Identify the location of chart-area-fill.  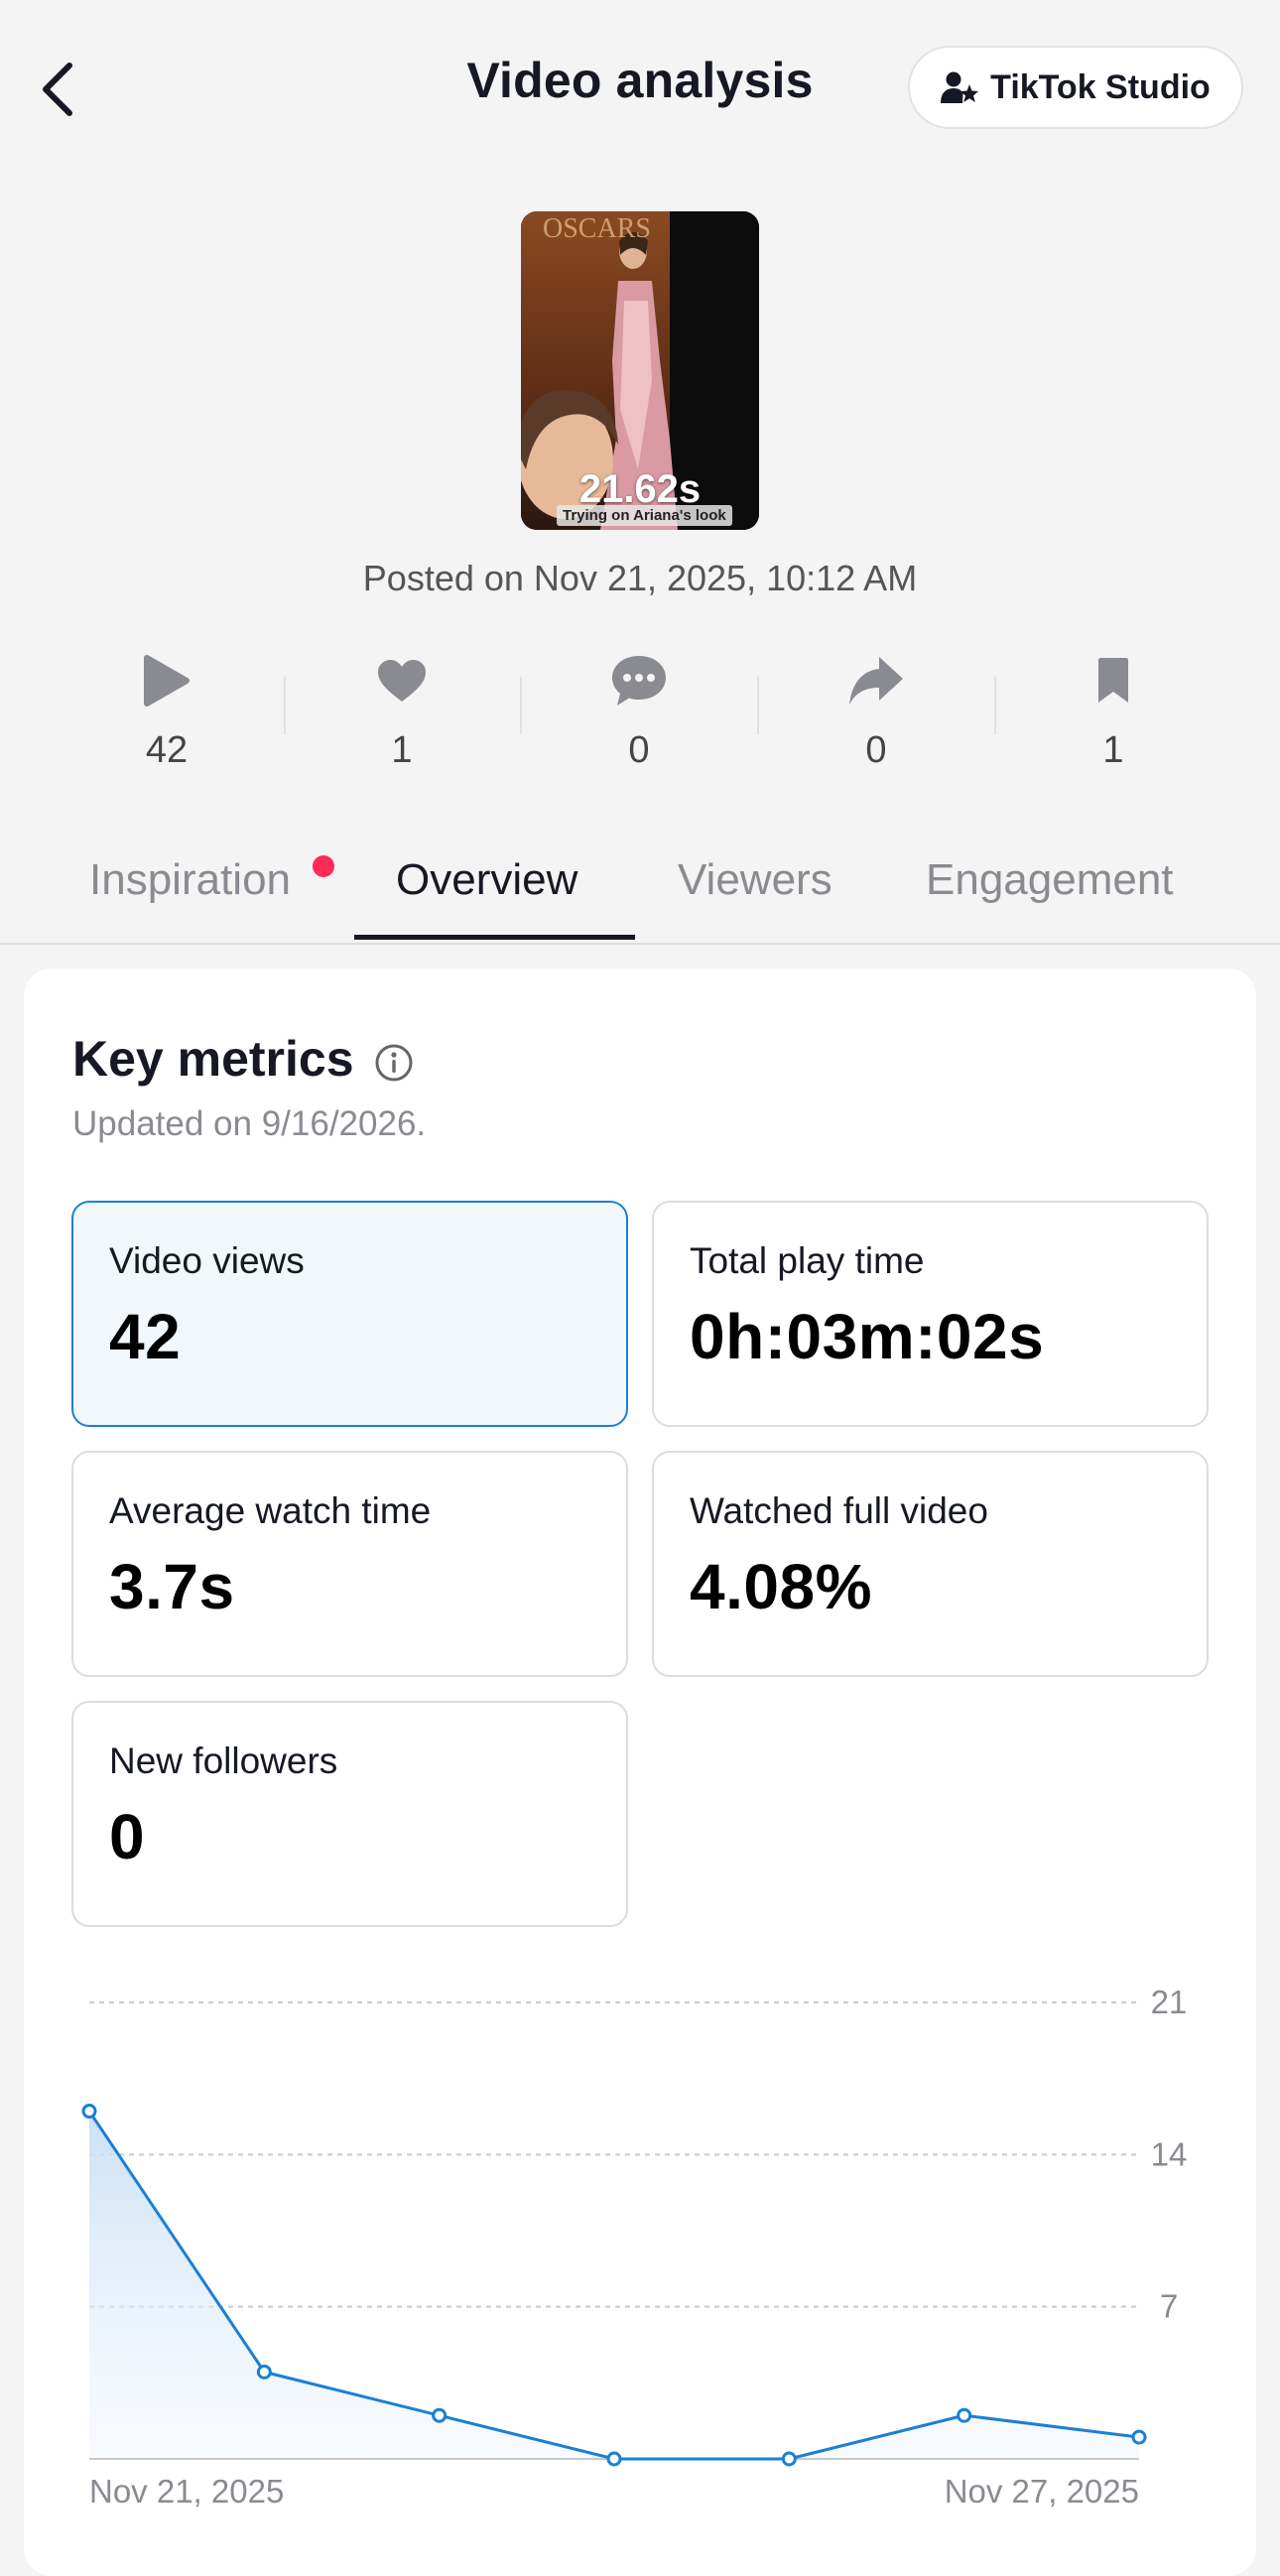
(614, 2285).